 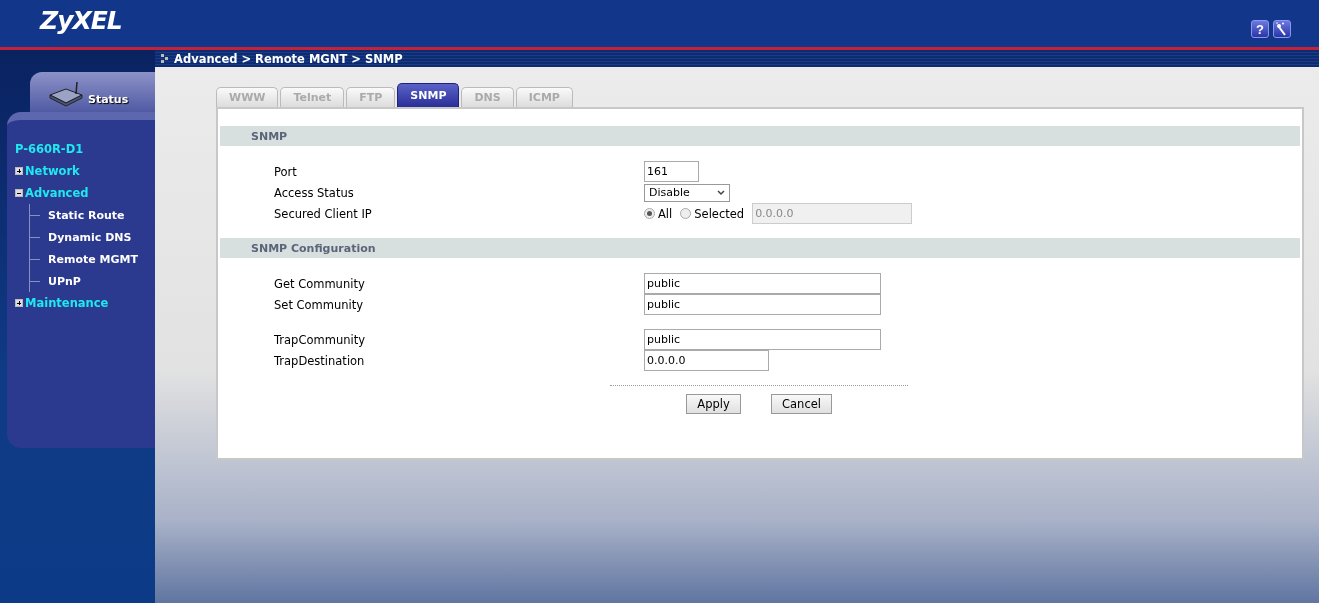 What do you see at coordinates (319, 339) in the screenshot?
I see `field-label: TrapCommunity` at bounding box center [319, 339].